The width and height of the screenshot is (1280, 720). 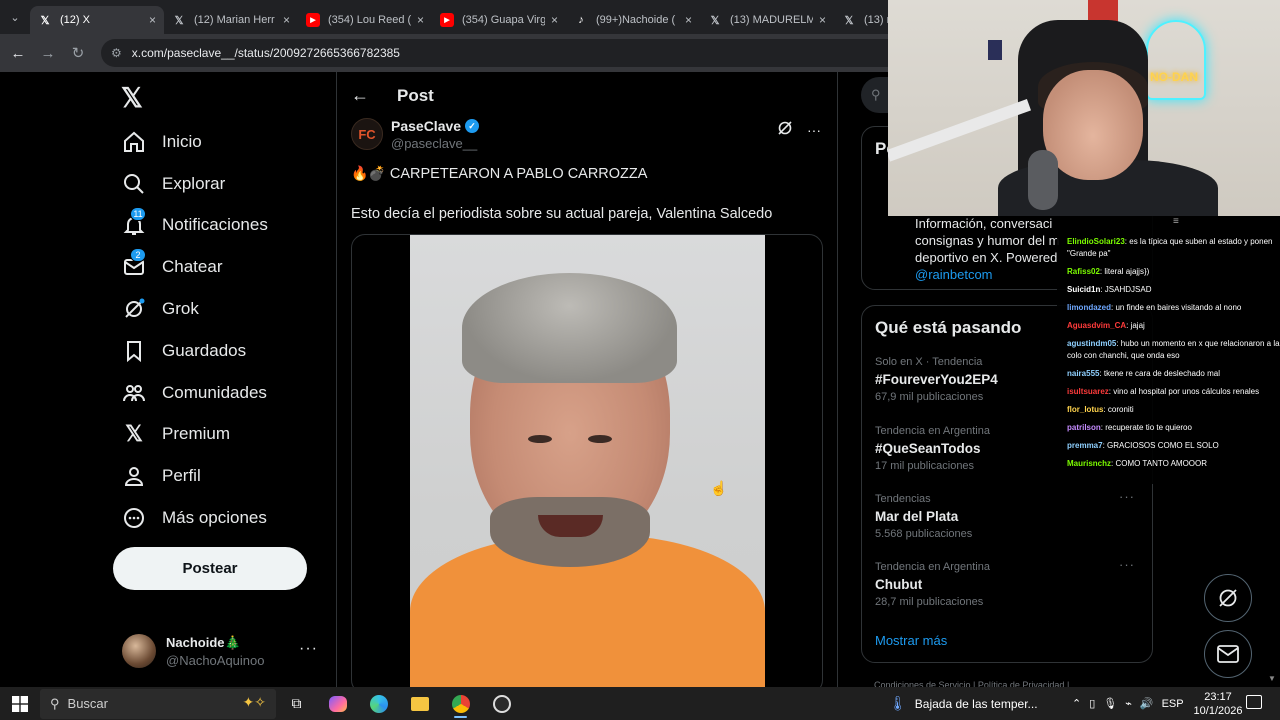 I want to click on profile-name: Nachoide🎄, so click(x=203, y=642).